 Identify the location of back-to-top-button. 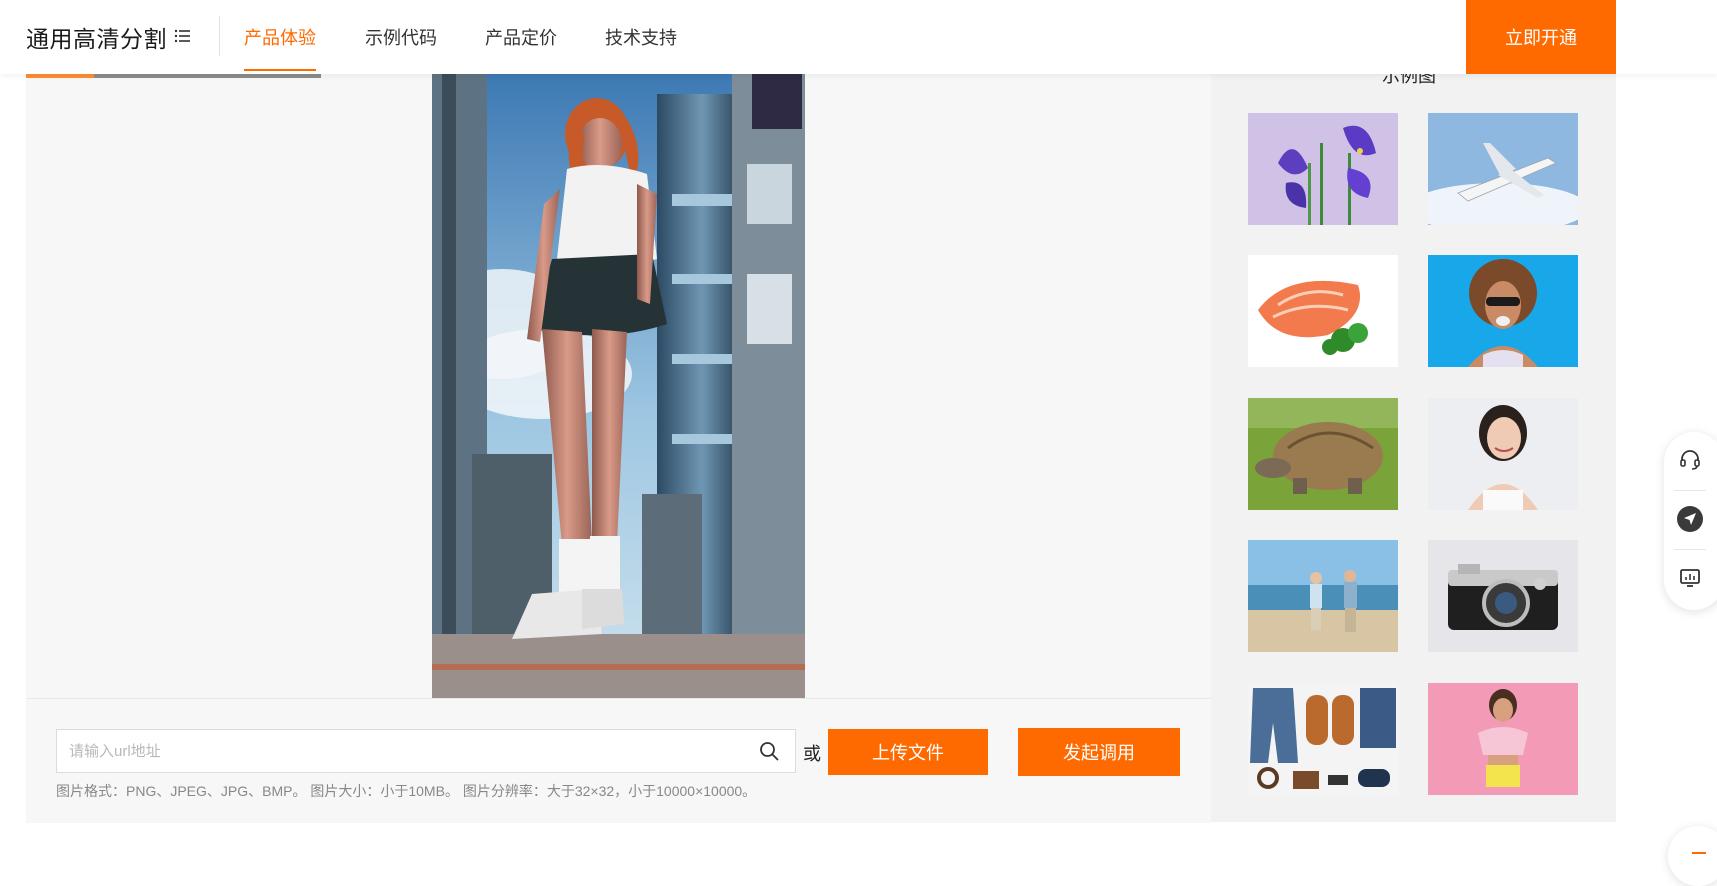
(1692, 856).